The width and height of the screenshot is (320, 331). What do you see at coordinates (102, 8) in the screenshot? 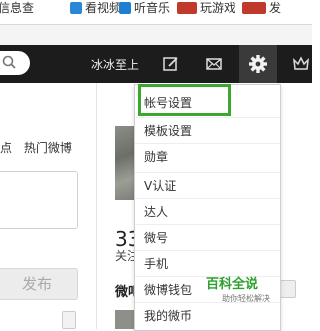
I see `bookmark-label: 看视频` at bounding box center [102, 8].